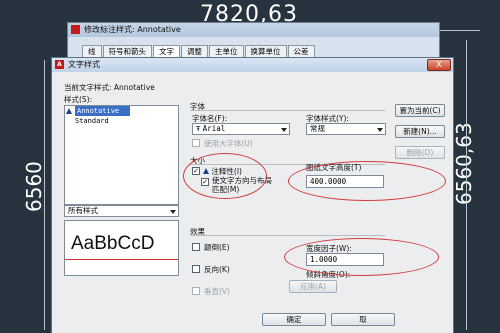  What do you see at coordinates (439, 65) in the screenshot?
I see `close-button: X` at bounding box center [439, 65].